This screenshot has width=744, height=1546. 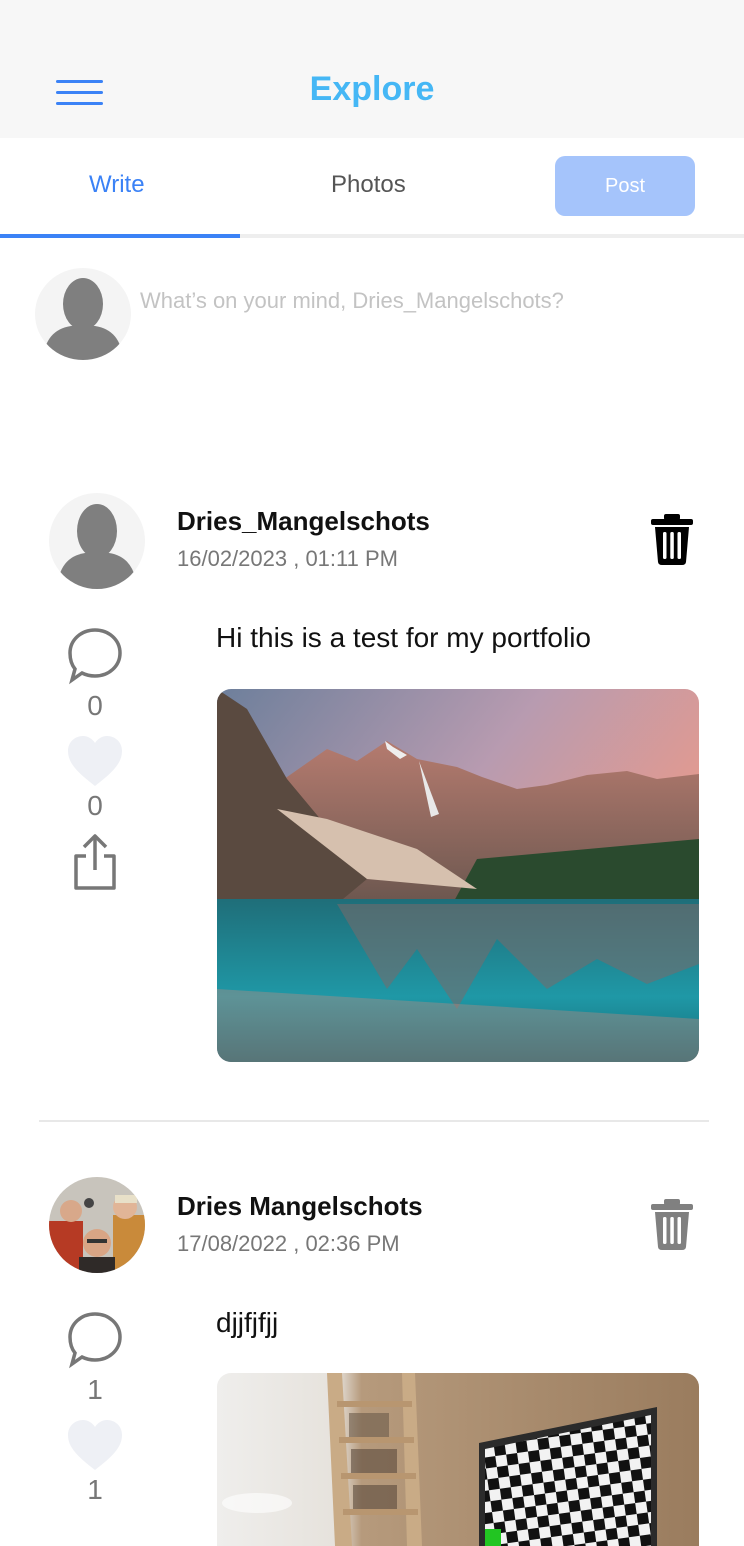 I want to click on post-actions: 0 0, so click(x=95, y=759).